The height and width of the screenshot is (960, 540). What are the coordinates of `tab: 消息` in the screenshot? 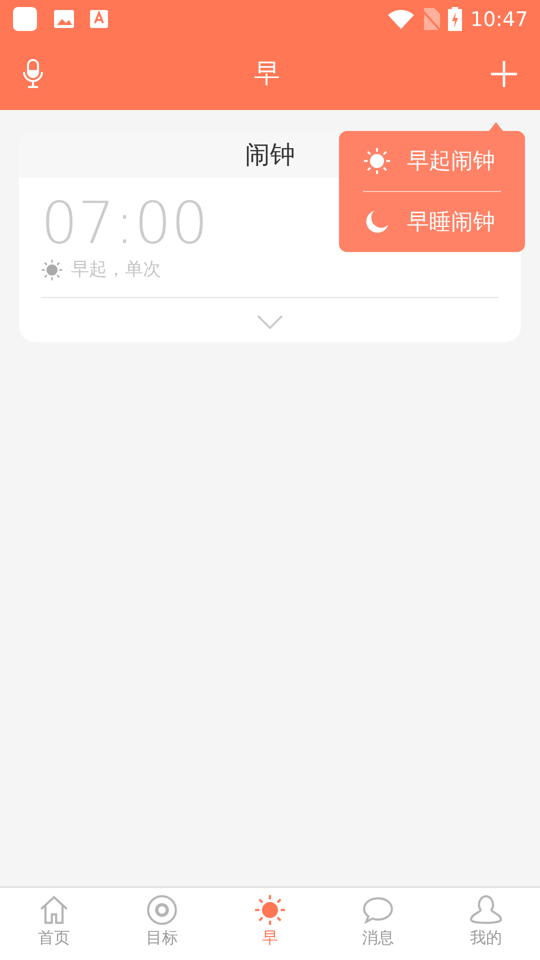 It's located at (378, 924).